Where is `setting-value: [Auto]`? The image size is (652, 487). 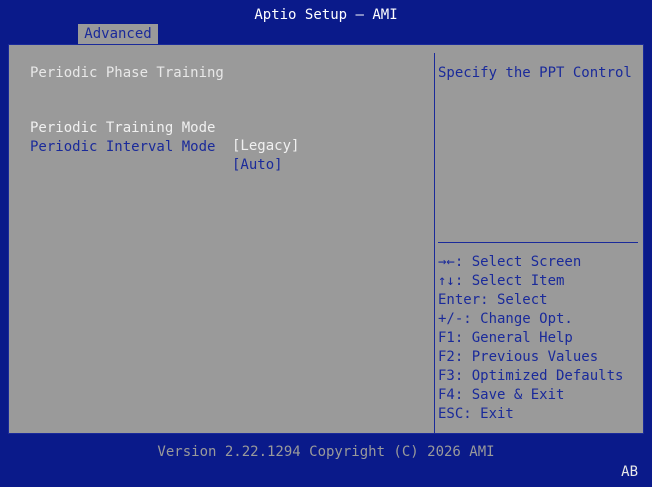 setting-value: [Auto] is located at coordinates (257, 165).